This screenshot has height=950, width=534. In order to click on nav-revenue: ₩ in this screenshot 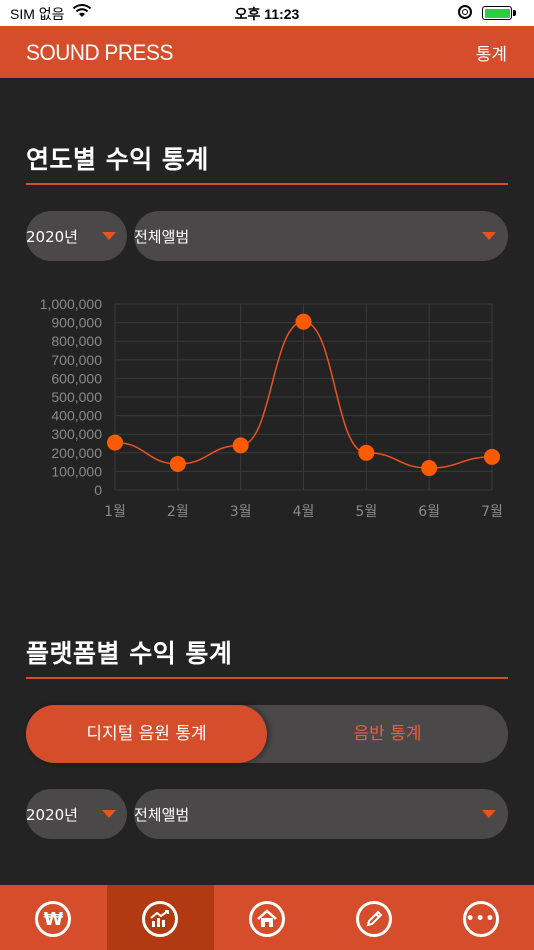, I will do `click(53, 917)`.